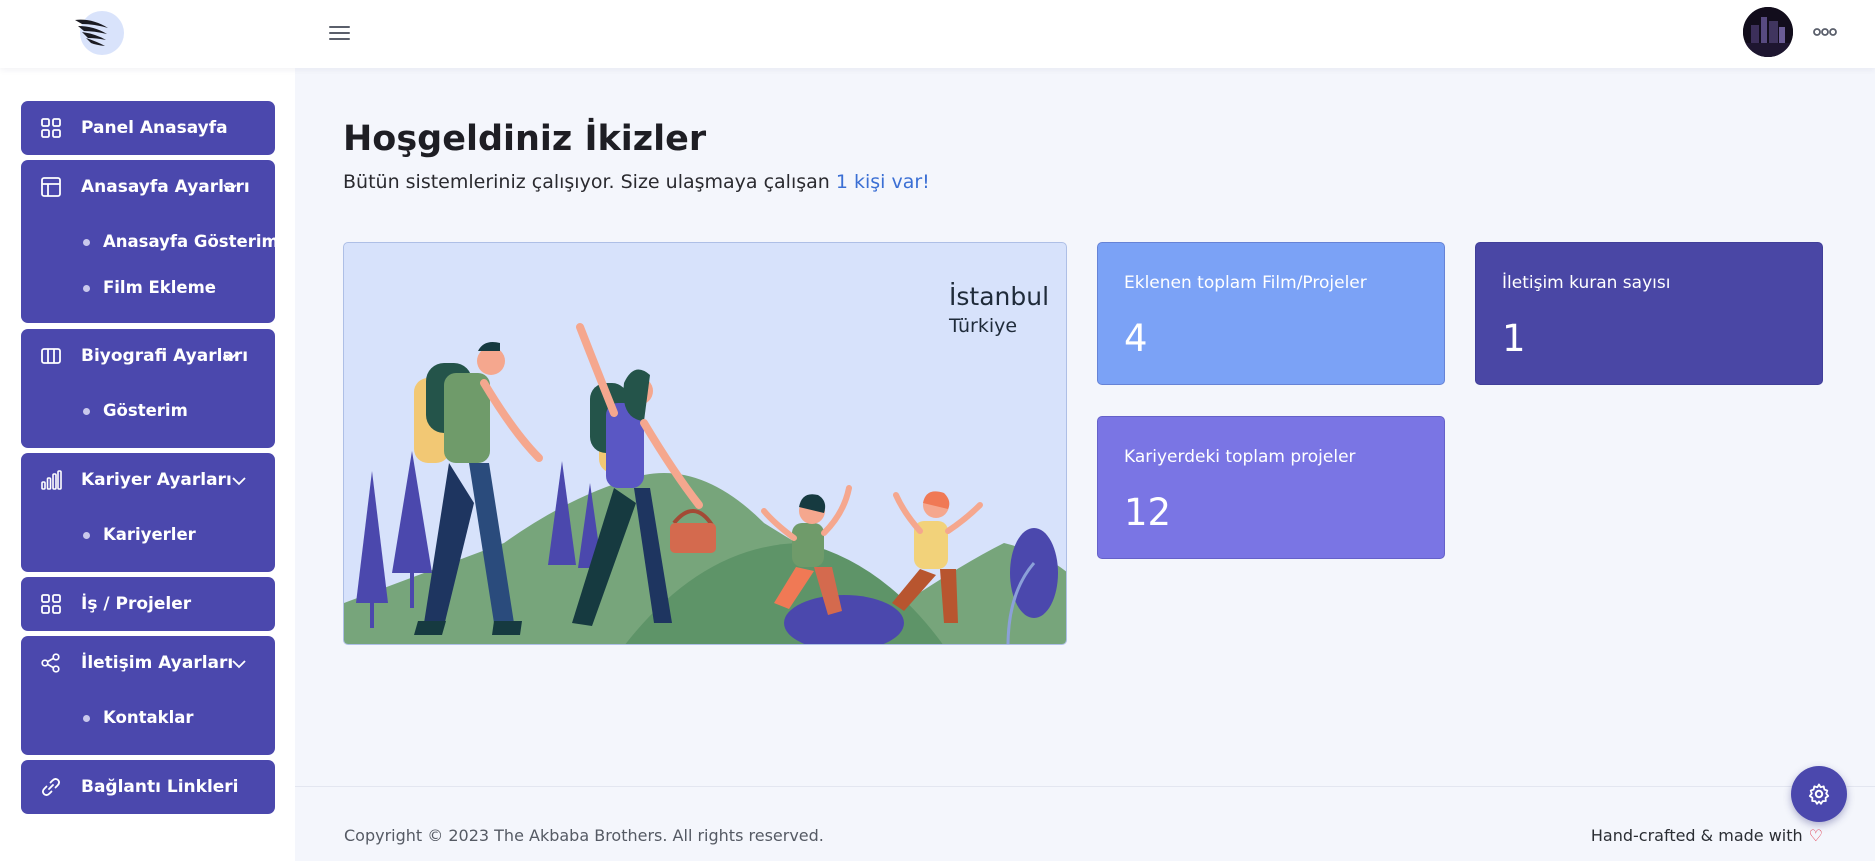 The height and width of the screenshot is (861, 1875). Describe the element at coordinates (1240, 457) in the screenshot. I see `stat-label: Kariyerdeki toplam projeler` at that location.